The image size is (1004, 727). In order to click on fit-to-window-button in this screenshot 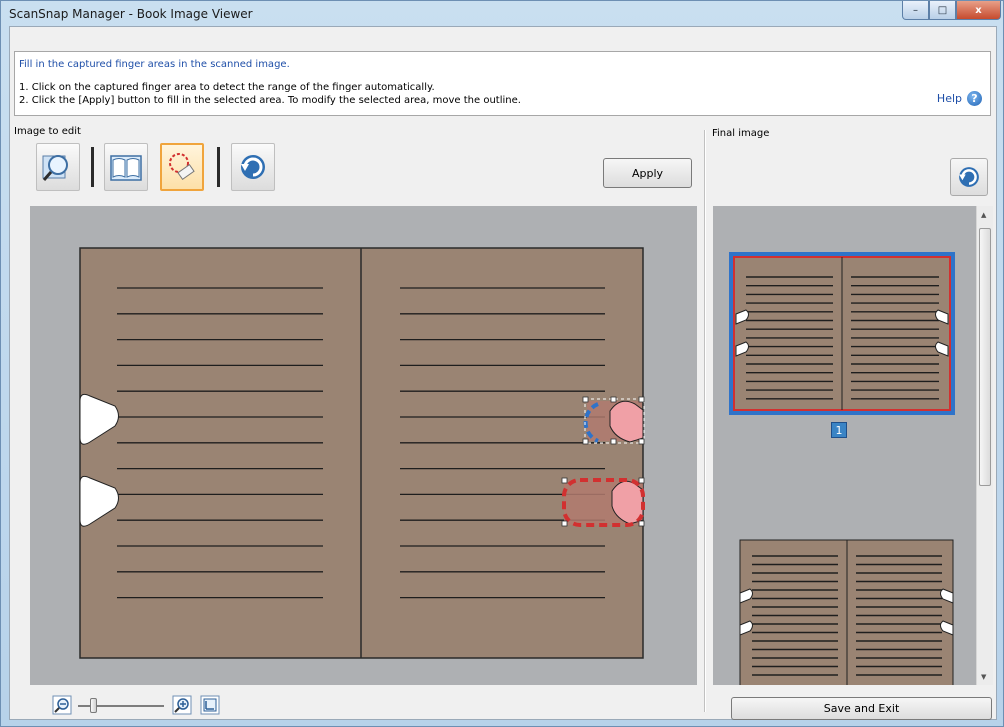, I will do `click(210, 705)`.